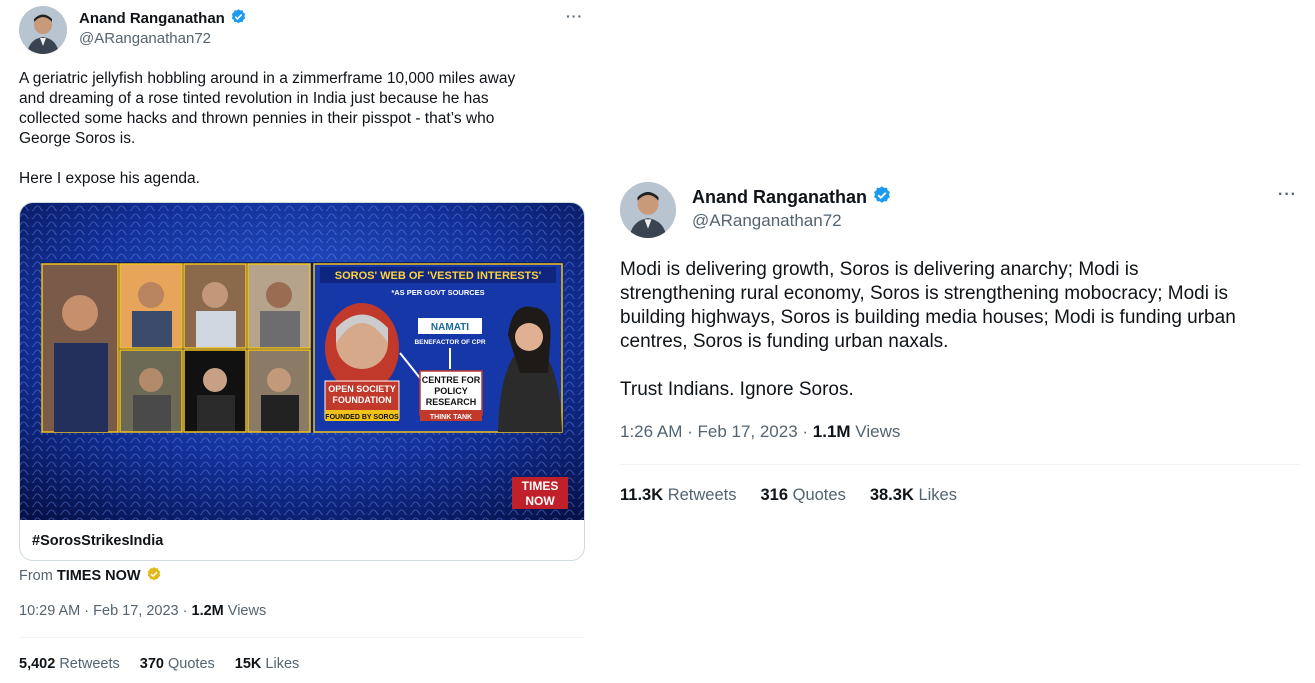 This screenshot has height=683, width=1315. I want to click on tweet-timestamp: 1:26 AM · Feb 17, 2023 · 1.1M Views, so click(760, 432).